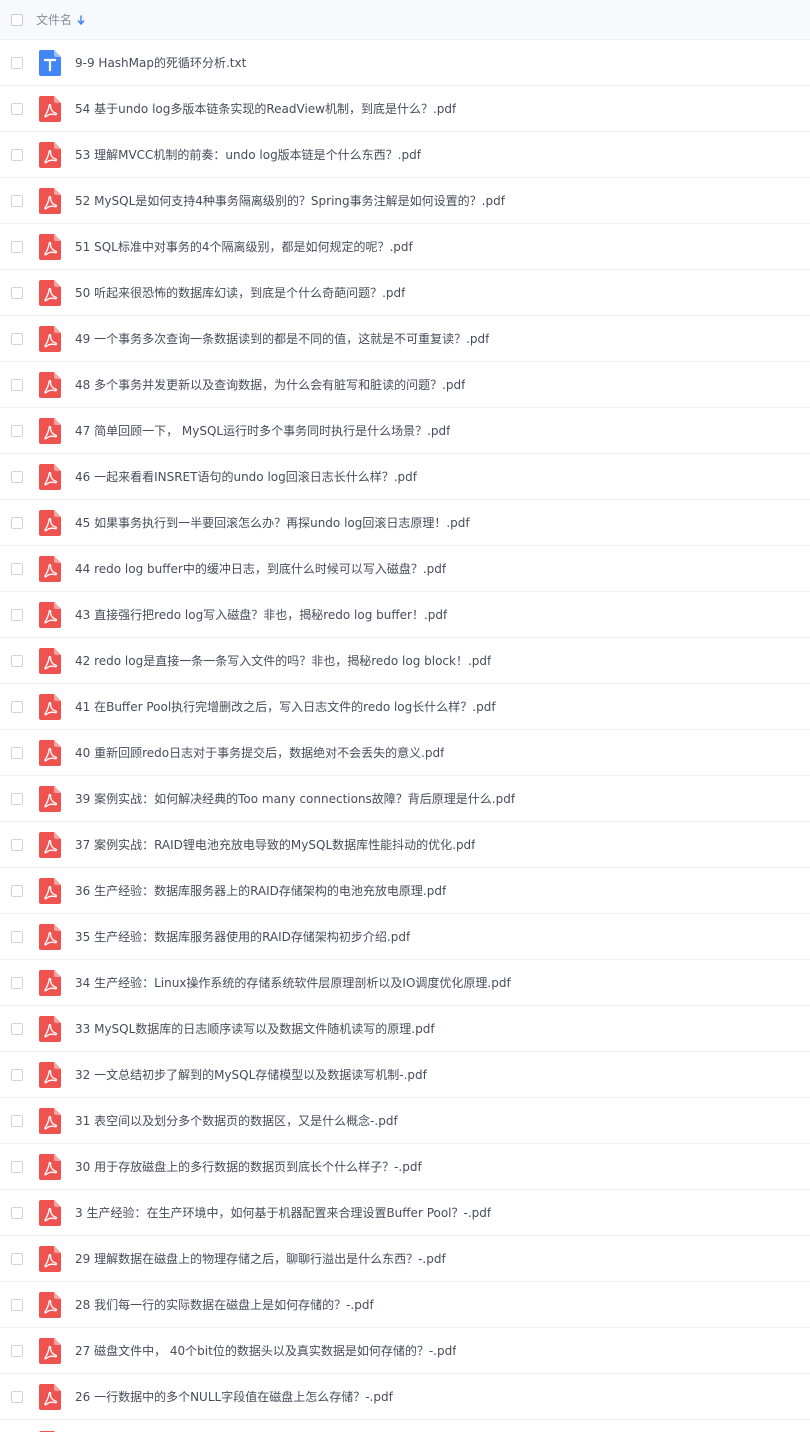 The image size is (810, 1432). I want to click on list-item: 48 多个事务并发更新以及查询数据，为什么会有脏写和脏读的问题？.pdf, so click(405, 385).